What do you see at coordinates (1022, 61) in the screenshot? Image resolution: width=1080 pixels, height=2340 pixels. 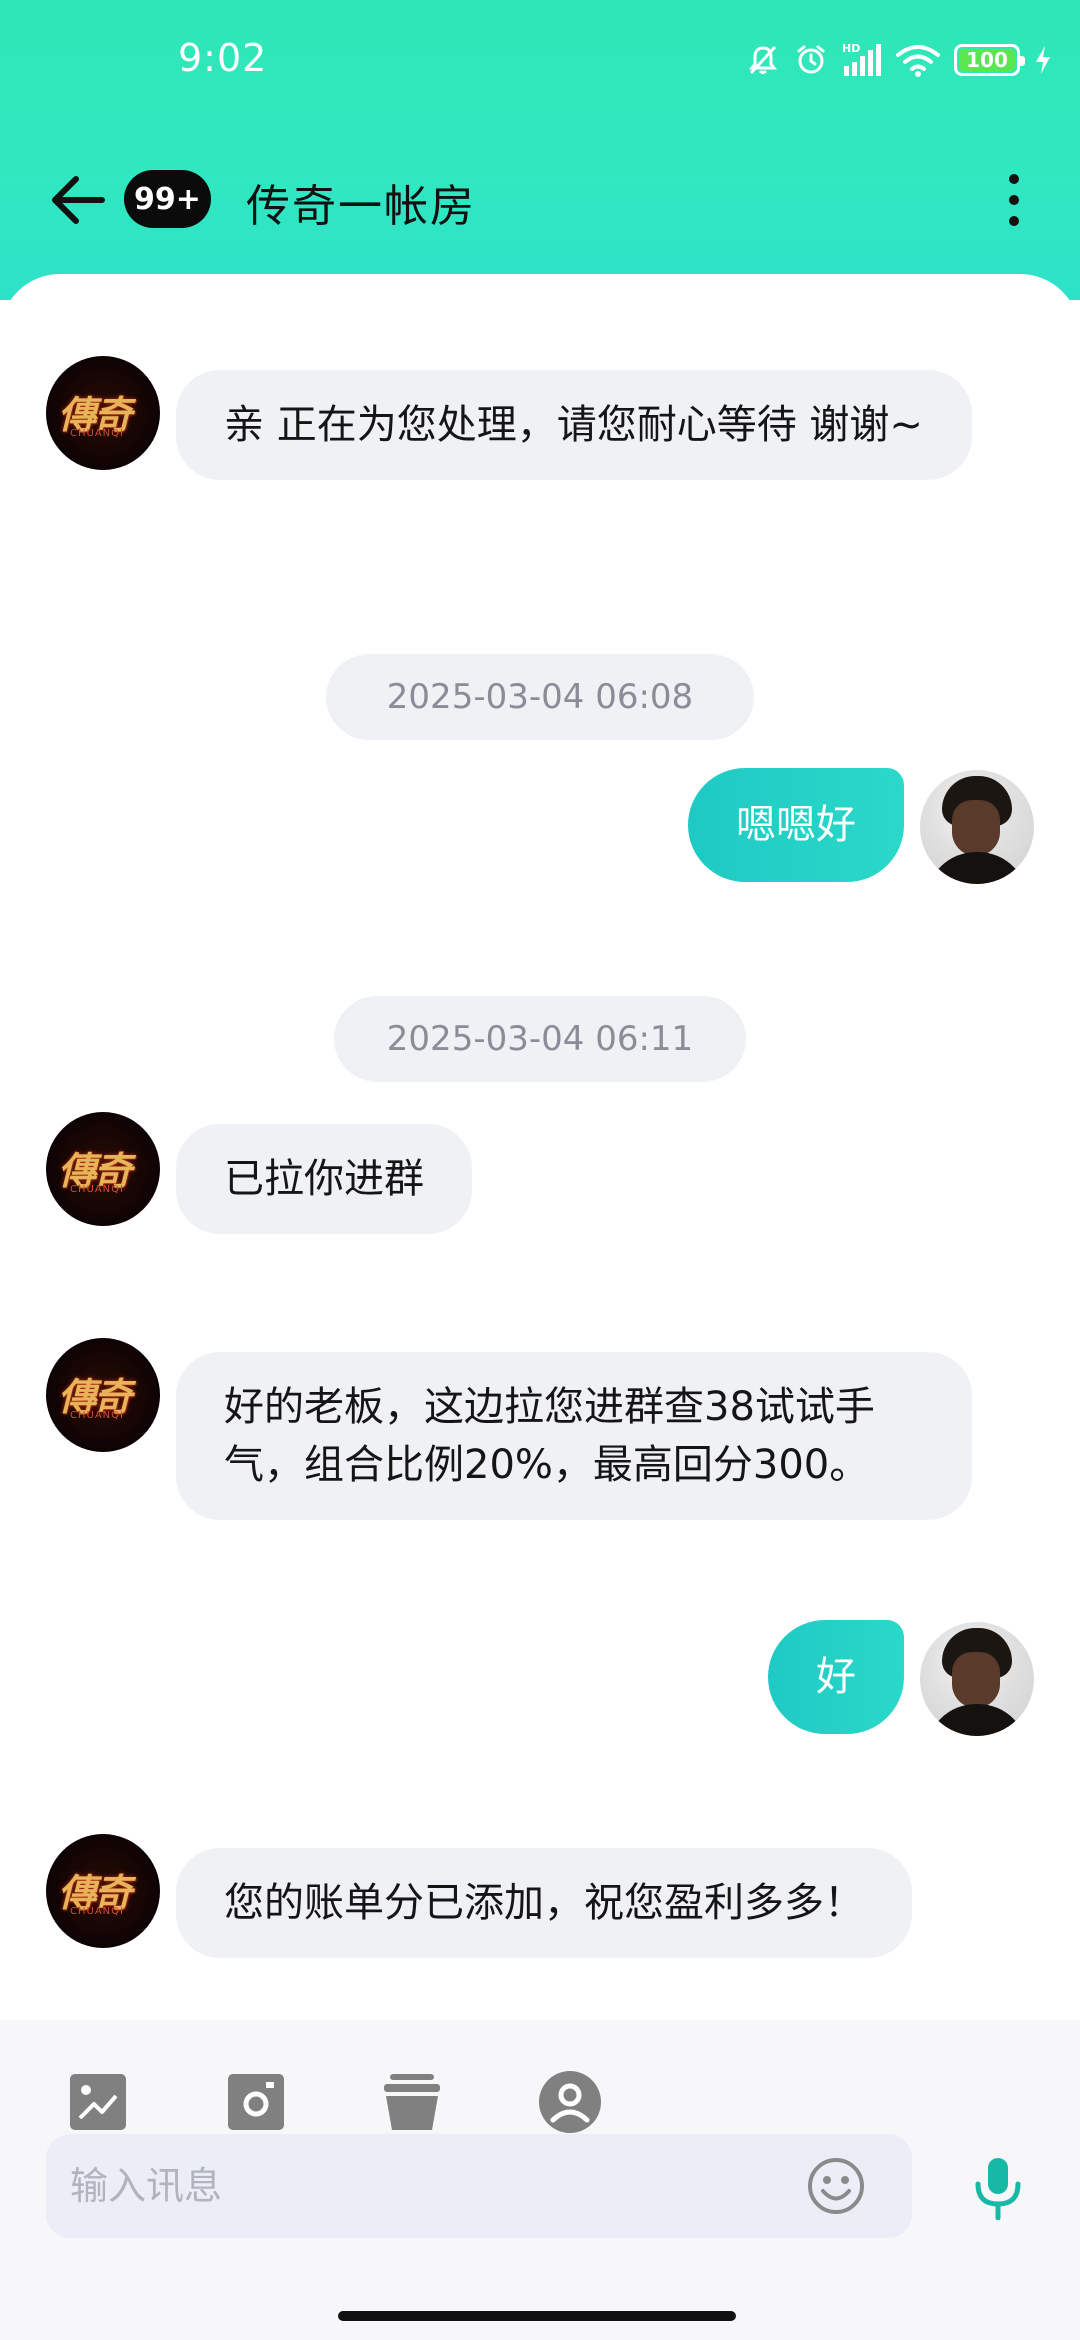 I see `battery-tip` at bounding box center [1022, 61].